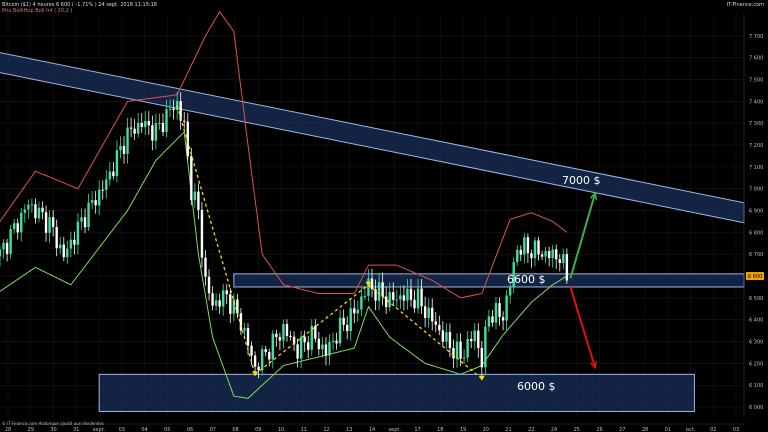 Image resolution: width=768 pixels, height=432 pixels. I want to click on x-tick-label: 09, so click(258, 429).